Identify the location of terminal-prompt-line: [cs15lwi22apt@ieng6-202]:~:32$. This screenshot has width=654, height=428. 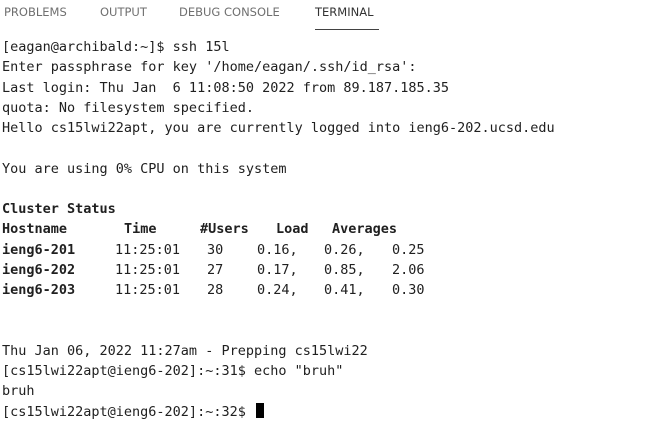
(327, 412).